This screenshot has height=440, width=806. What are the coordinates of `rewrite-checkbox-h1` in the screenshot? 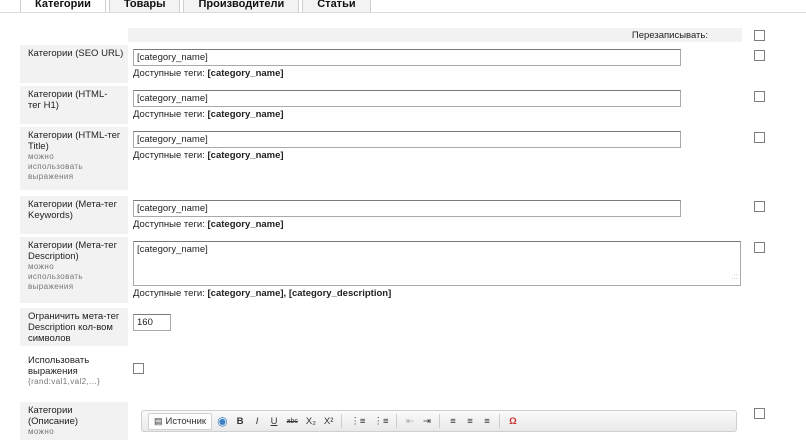 It's located at (759, 96).